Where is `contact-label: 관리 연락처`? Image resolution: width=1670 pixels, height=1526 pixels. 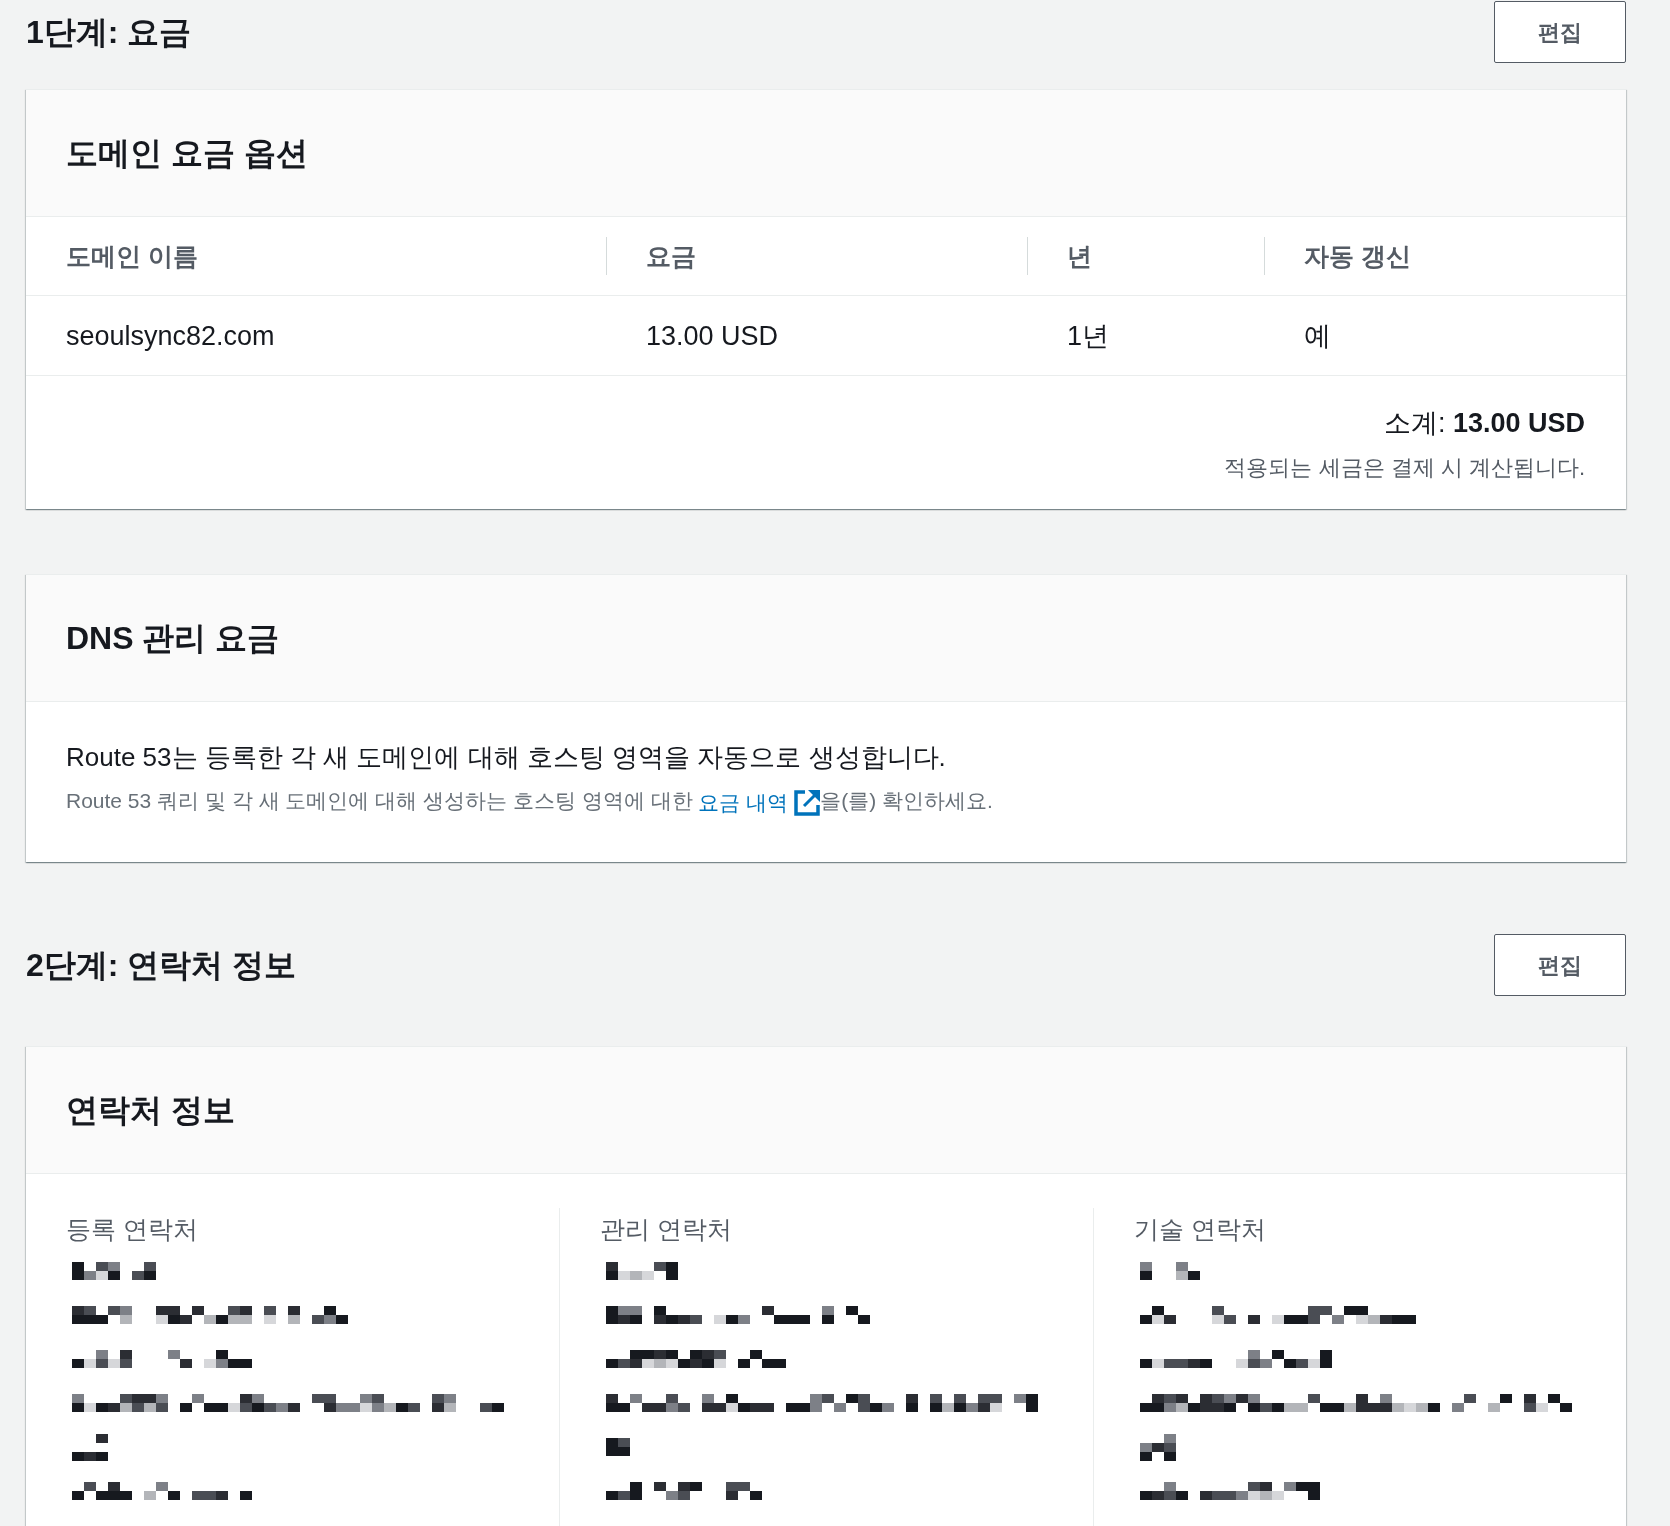 contact-label: 관리 연락처 is located at coordinates (666, 1229).